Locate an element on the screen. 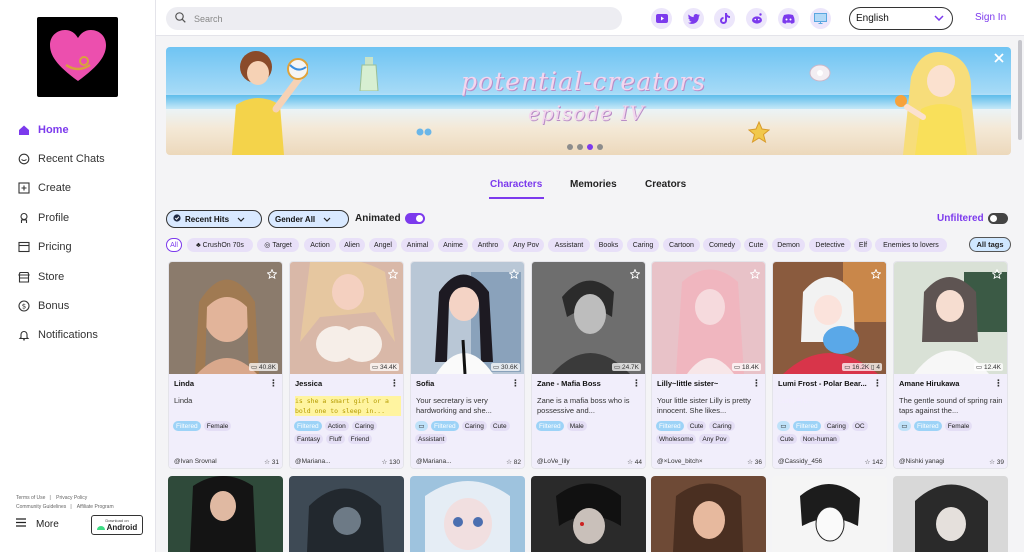  tag-animal: Animal is located at coordinates (417, 245).